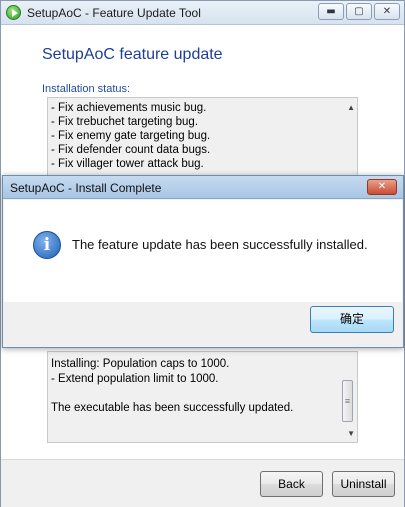 The width and height of the screenshot is (405, 507). Describe the element at coordinates (351, 107) in the screenshot. I see `scroll-up-arrow-icon: ▲` at that location.